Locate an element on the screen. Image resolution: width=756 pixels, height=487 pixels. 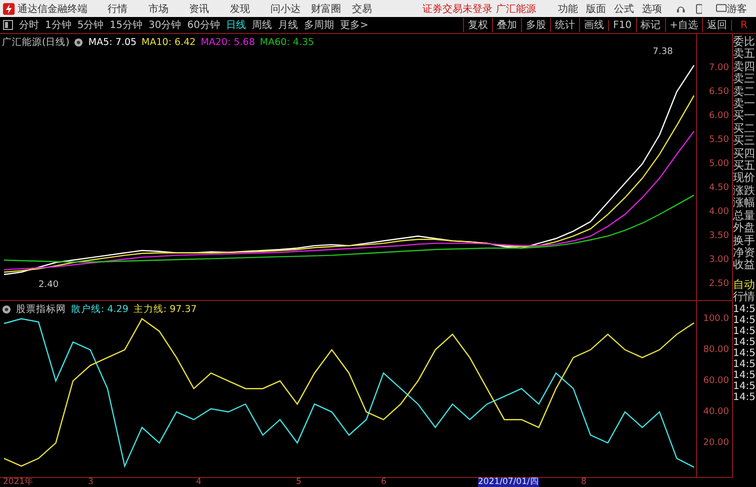
menu-item: 选项 is located at coordinates (652, 9).